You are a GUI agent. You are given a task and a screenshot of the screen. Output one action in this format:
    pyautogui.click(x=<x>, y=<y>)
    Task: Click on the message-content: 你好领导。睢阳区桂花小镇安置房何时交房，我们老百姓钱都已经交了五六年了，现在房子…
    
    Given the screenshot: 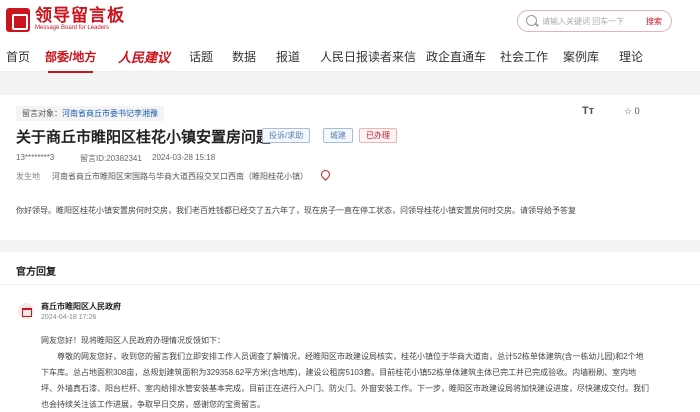 What is the action you would take?
    pyautogui.click(x=296, y=210)
    